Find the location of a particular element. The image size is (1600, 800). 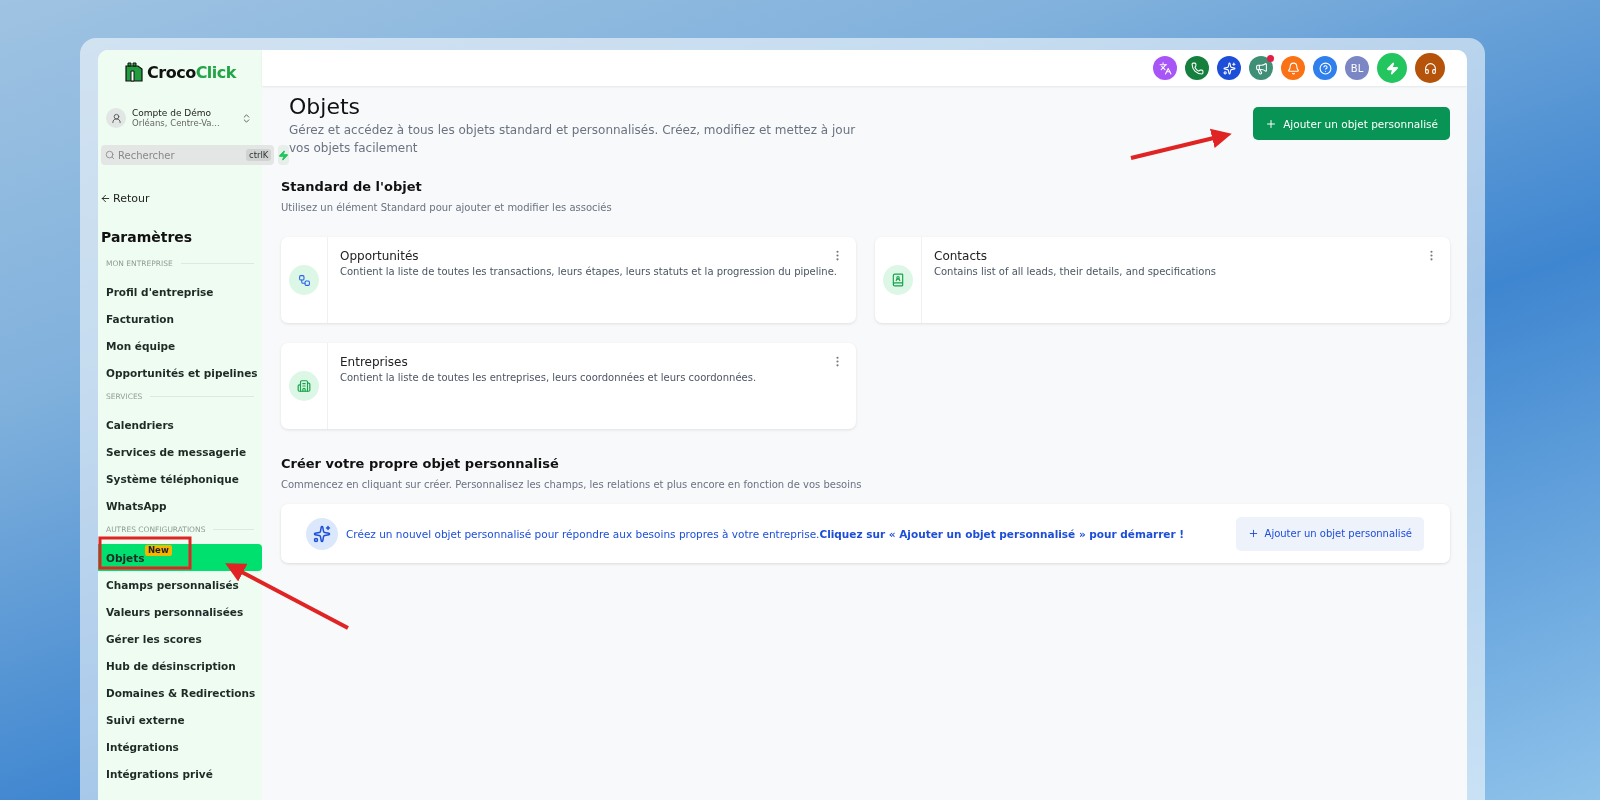

card-description: Contains list of all leads, their details, and specifications is located at coordinates (1075, 271).